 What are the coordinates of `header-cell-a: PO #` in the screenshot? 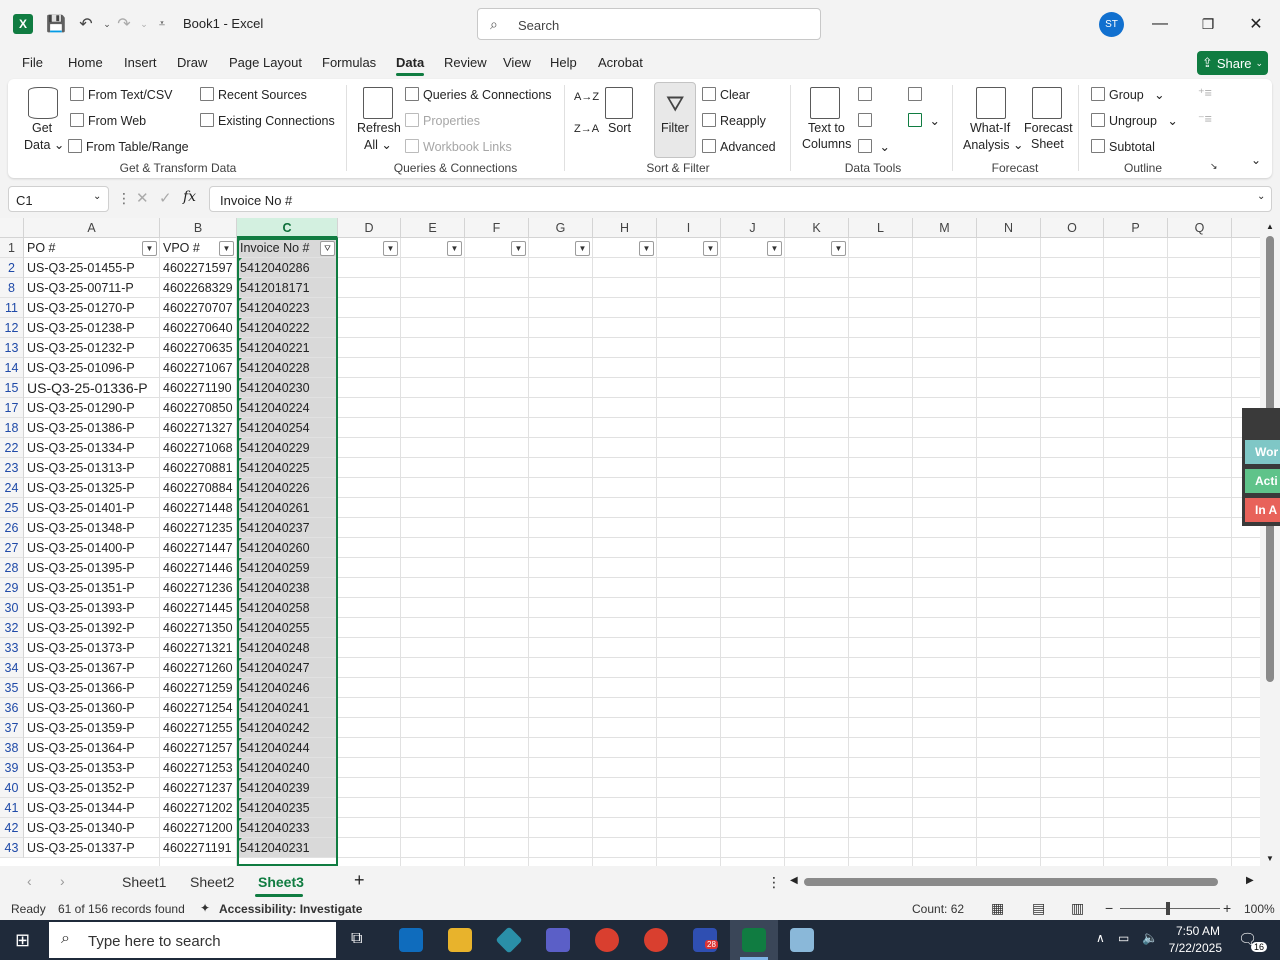 It's located at (92, 248).